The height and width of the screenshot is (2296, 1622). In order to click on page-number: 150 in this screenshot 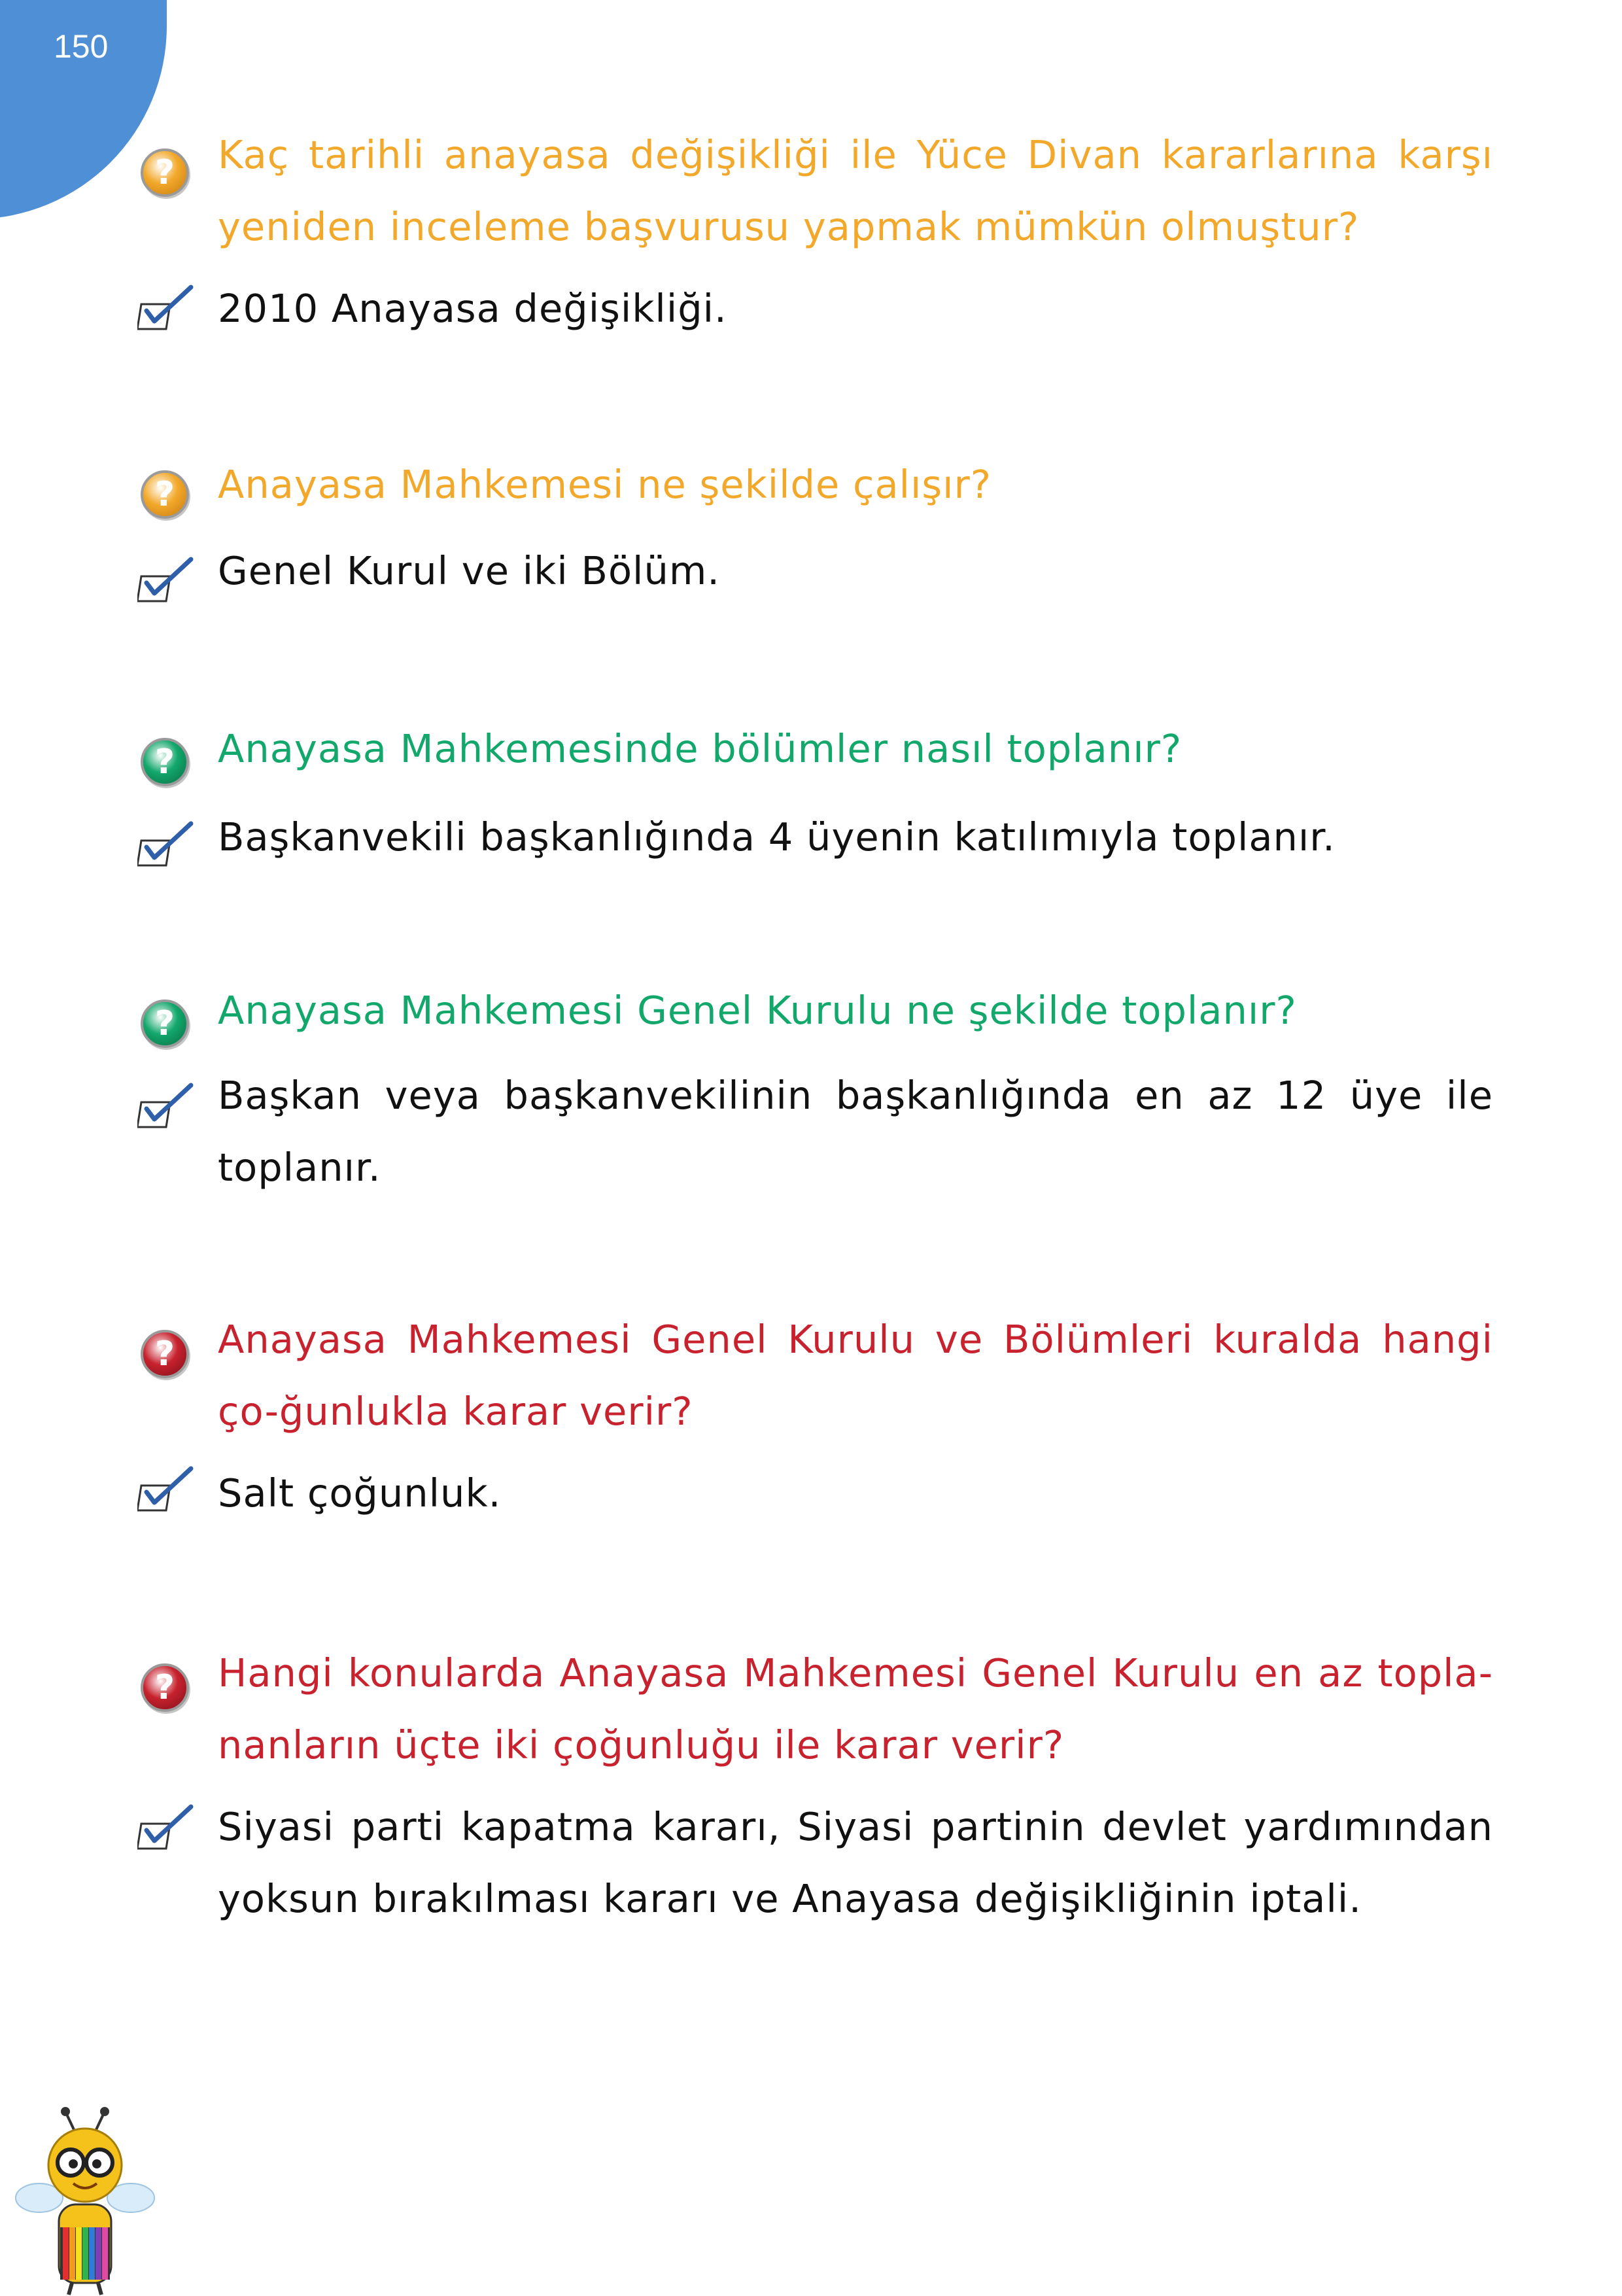, I will do `click(81, 46)`.